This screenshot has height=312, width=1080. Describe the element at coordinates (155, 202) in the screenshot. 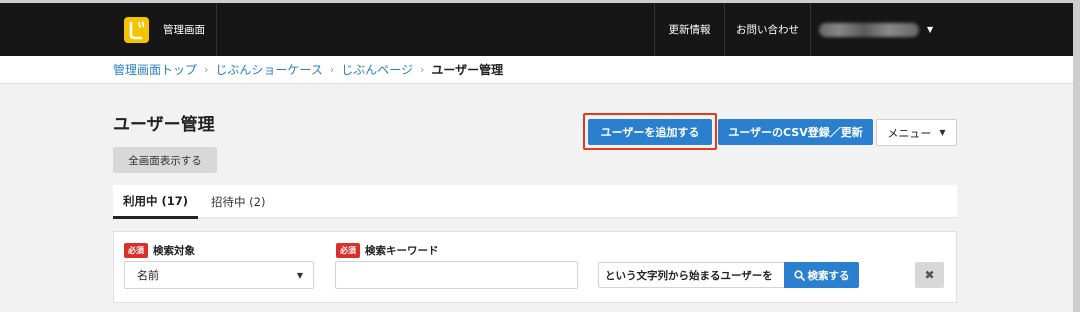

I see `tab-active-users: 利用中 (17)` at that location.